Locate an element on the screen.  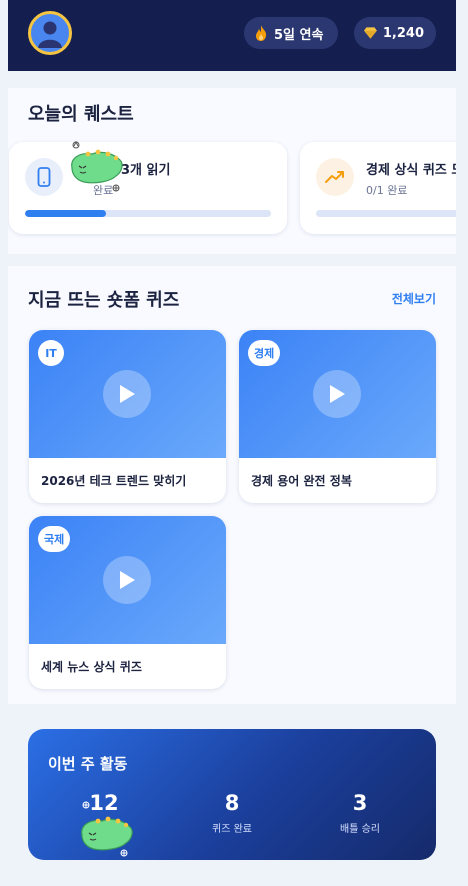
quest-card: 경제 상식 퀴즈 도 0/1 완료 is located at coordinates (378, 188).